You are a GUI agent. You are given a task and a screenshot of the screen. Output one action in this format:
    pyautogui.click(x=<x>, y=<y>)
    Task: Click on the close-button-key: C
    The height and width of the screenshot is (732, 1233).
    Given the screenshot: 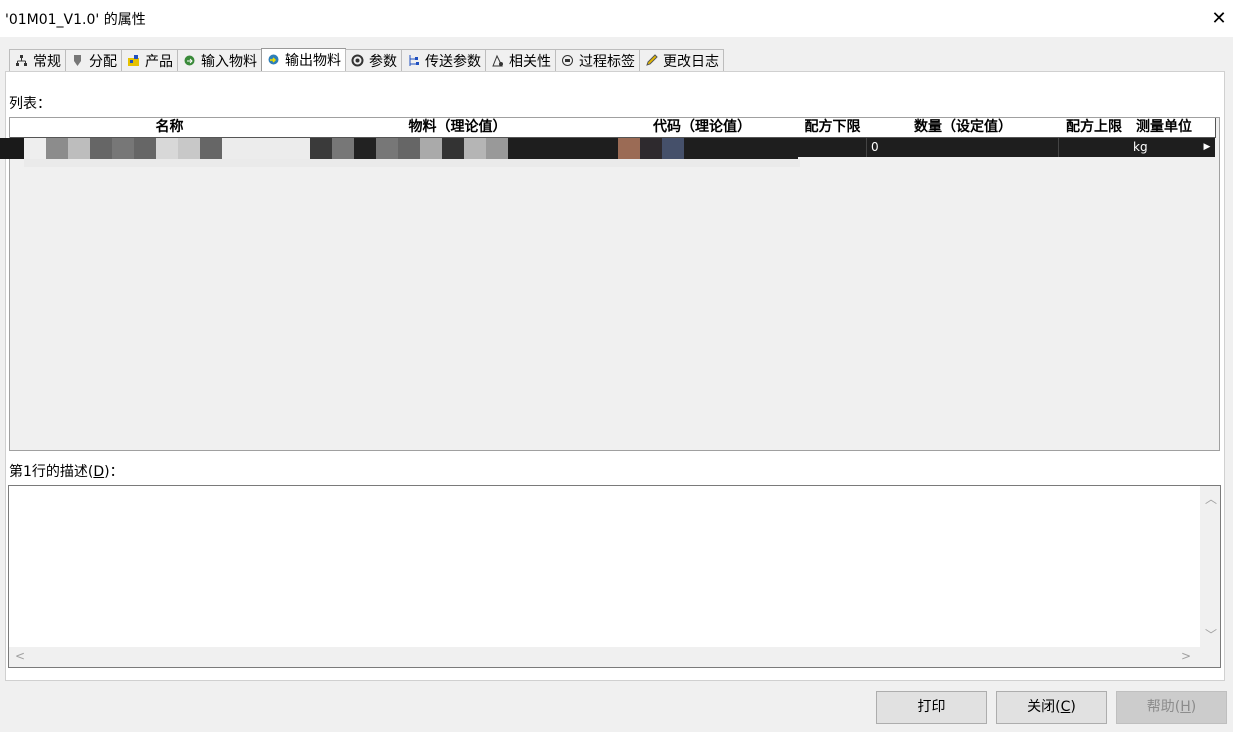 What is the action you would take?
    pyautogui.click(x=1065, y=707)
    